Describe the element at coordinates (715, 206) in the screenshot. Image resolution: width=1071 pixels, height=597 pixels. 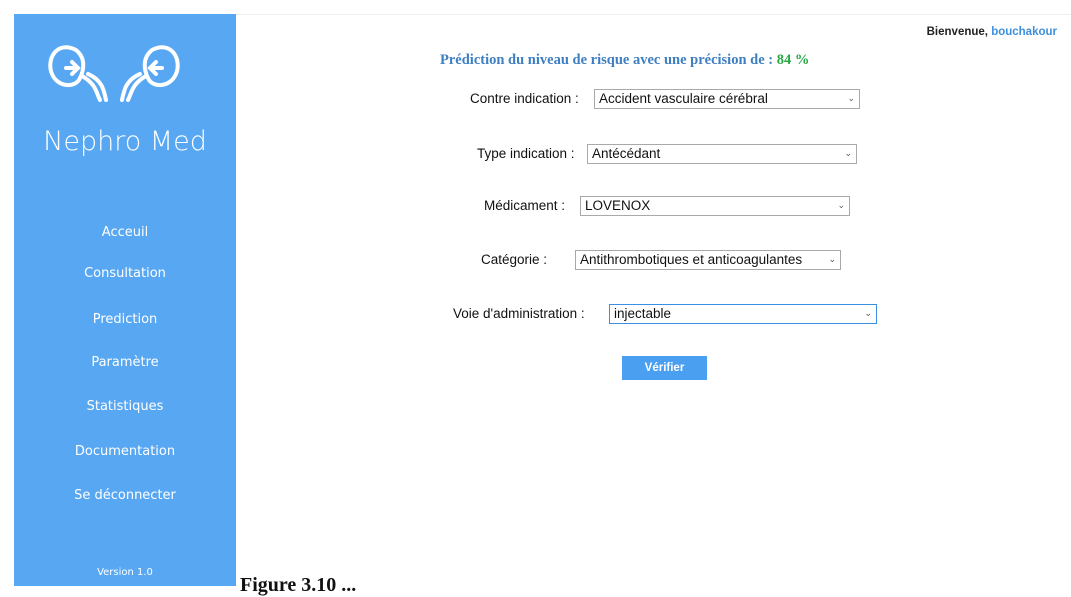
I see `medicament-select: LOVENOX ⌄` at that location.